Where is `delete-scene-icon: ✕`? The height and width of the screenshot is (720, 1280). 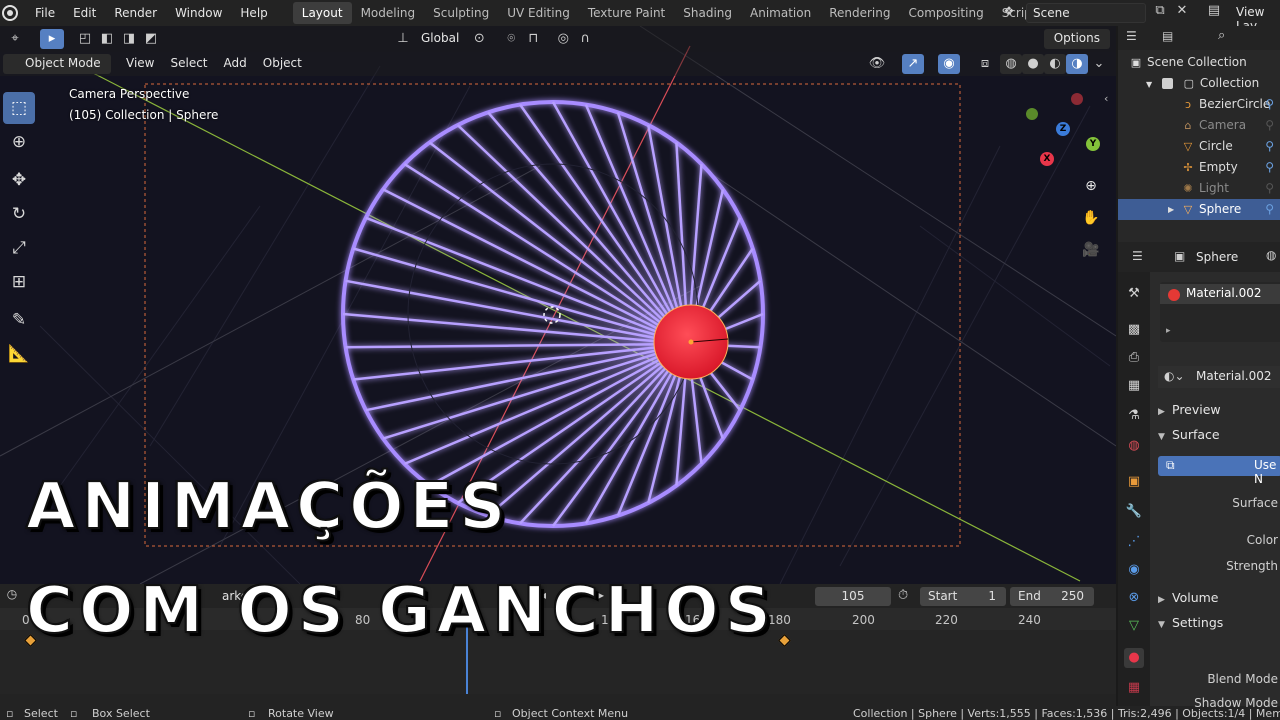 delete-scene-icon: ✕ is located at coordinates (1182, 13).